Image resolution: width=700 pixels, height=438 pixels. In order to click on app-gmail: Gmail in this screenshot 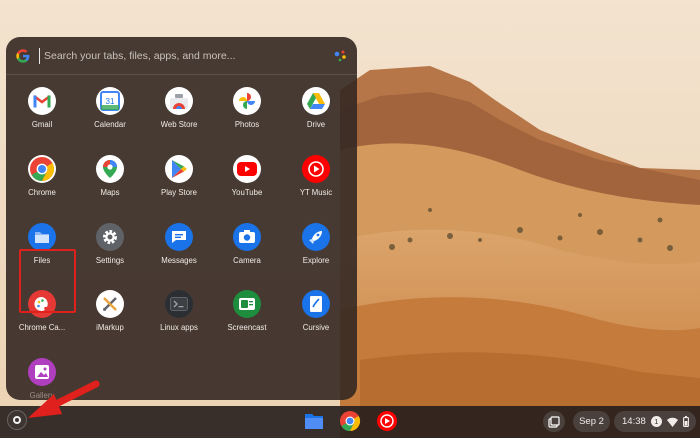, I will do `click(42, 118)`.